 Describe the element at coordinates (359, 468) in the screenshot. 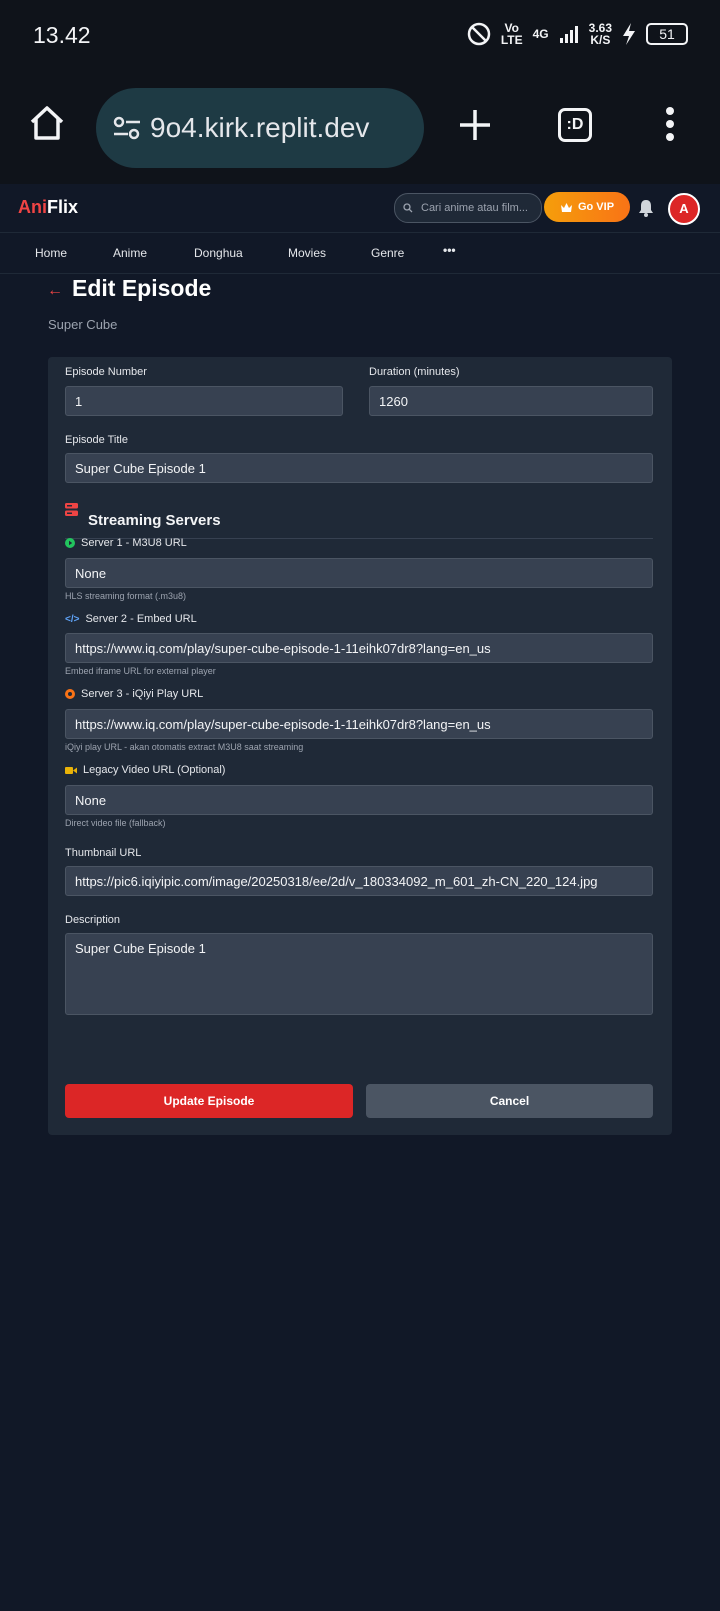

I see `episode-title-input: Super Cube Episode 1` at that location.